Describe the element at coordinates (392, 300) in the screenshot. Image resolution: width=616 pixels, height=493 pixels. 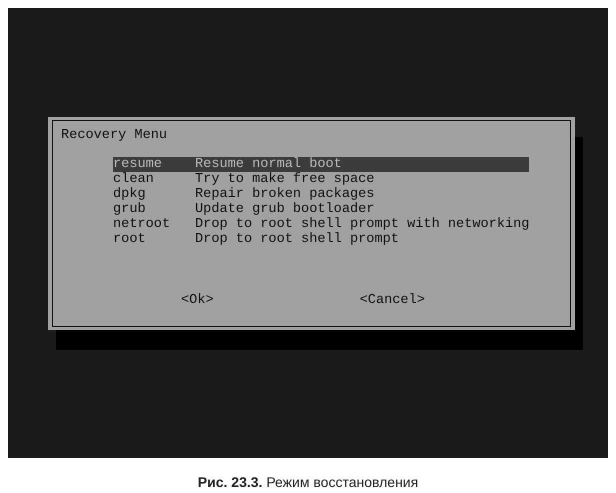
I see `cancel-button: <Cancel>` at that location.